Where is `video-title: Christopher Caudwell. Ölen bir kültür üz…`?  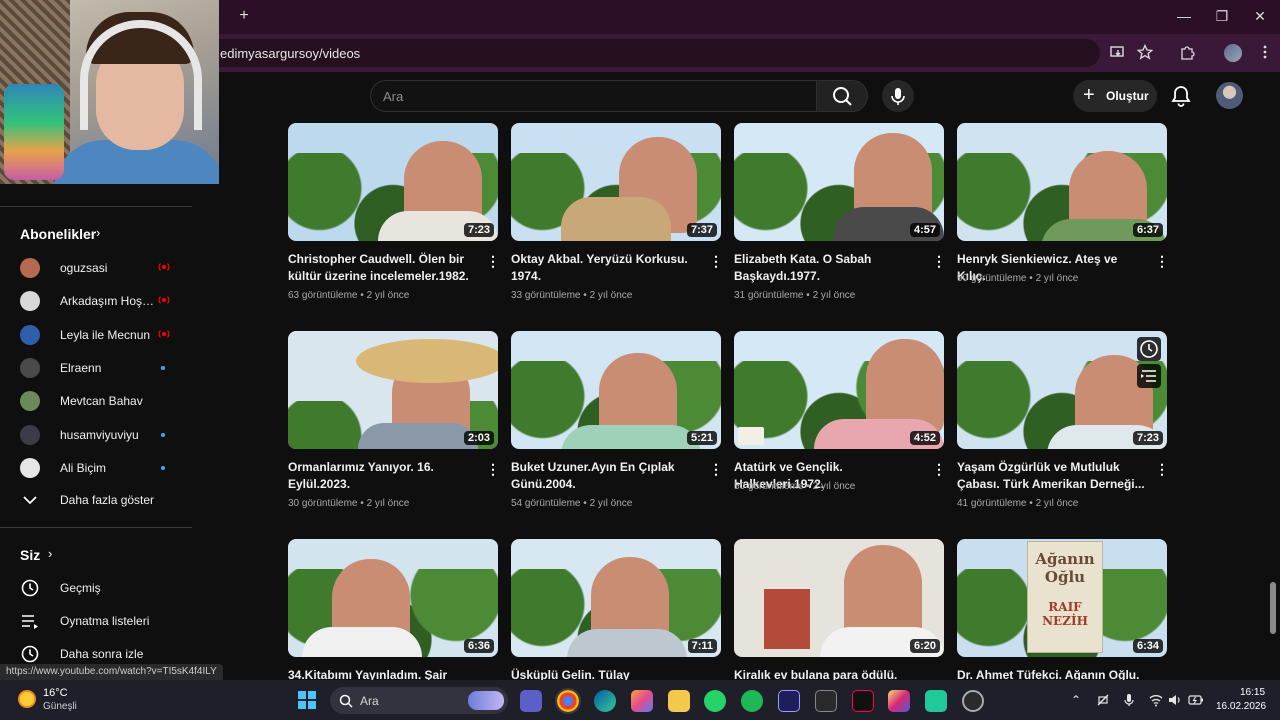
video-title: Christopher Caudwell. Ölen bir kültür üz… is located at coordinates (384, 268).